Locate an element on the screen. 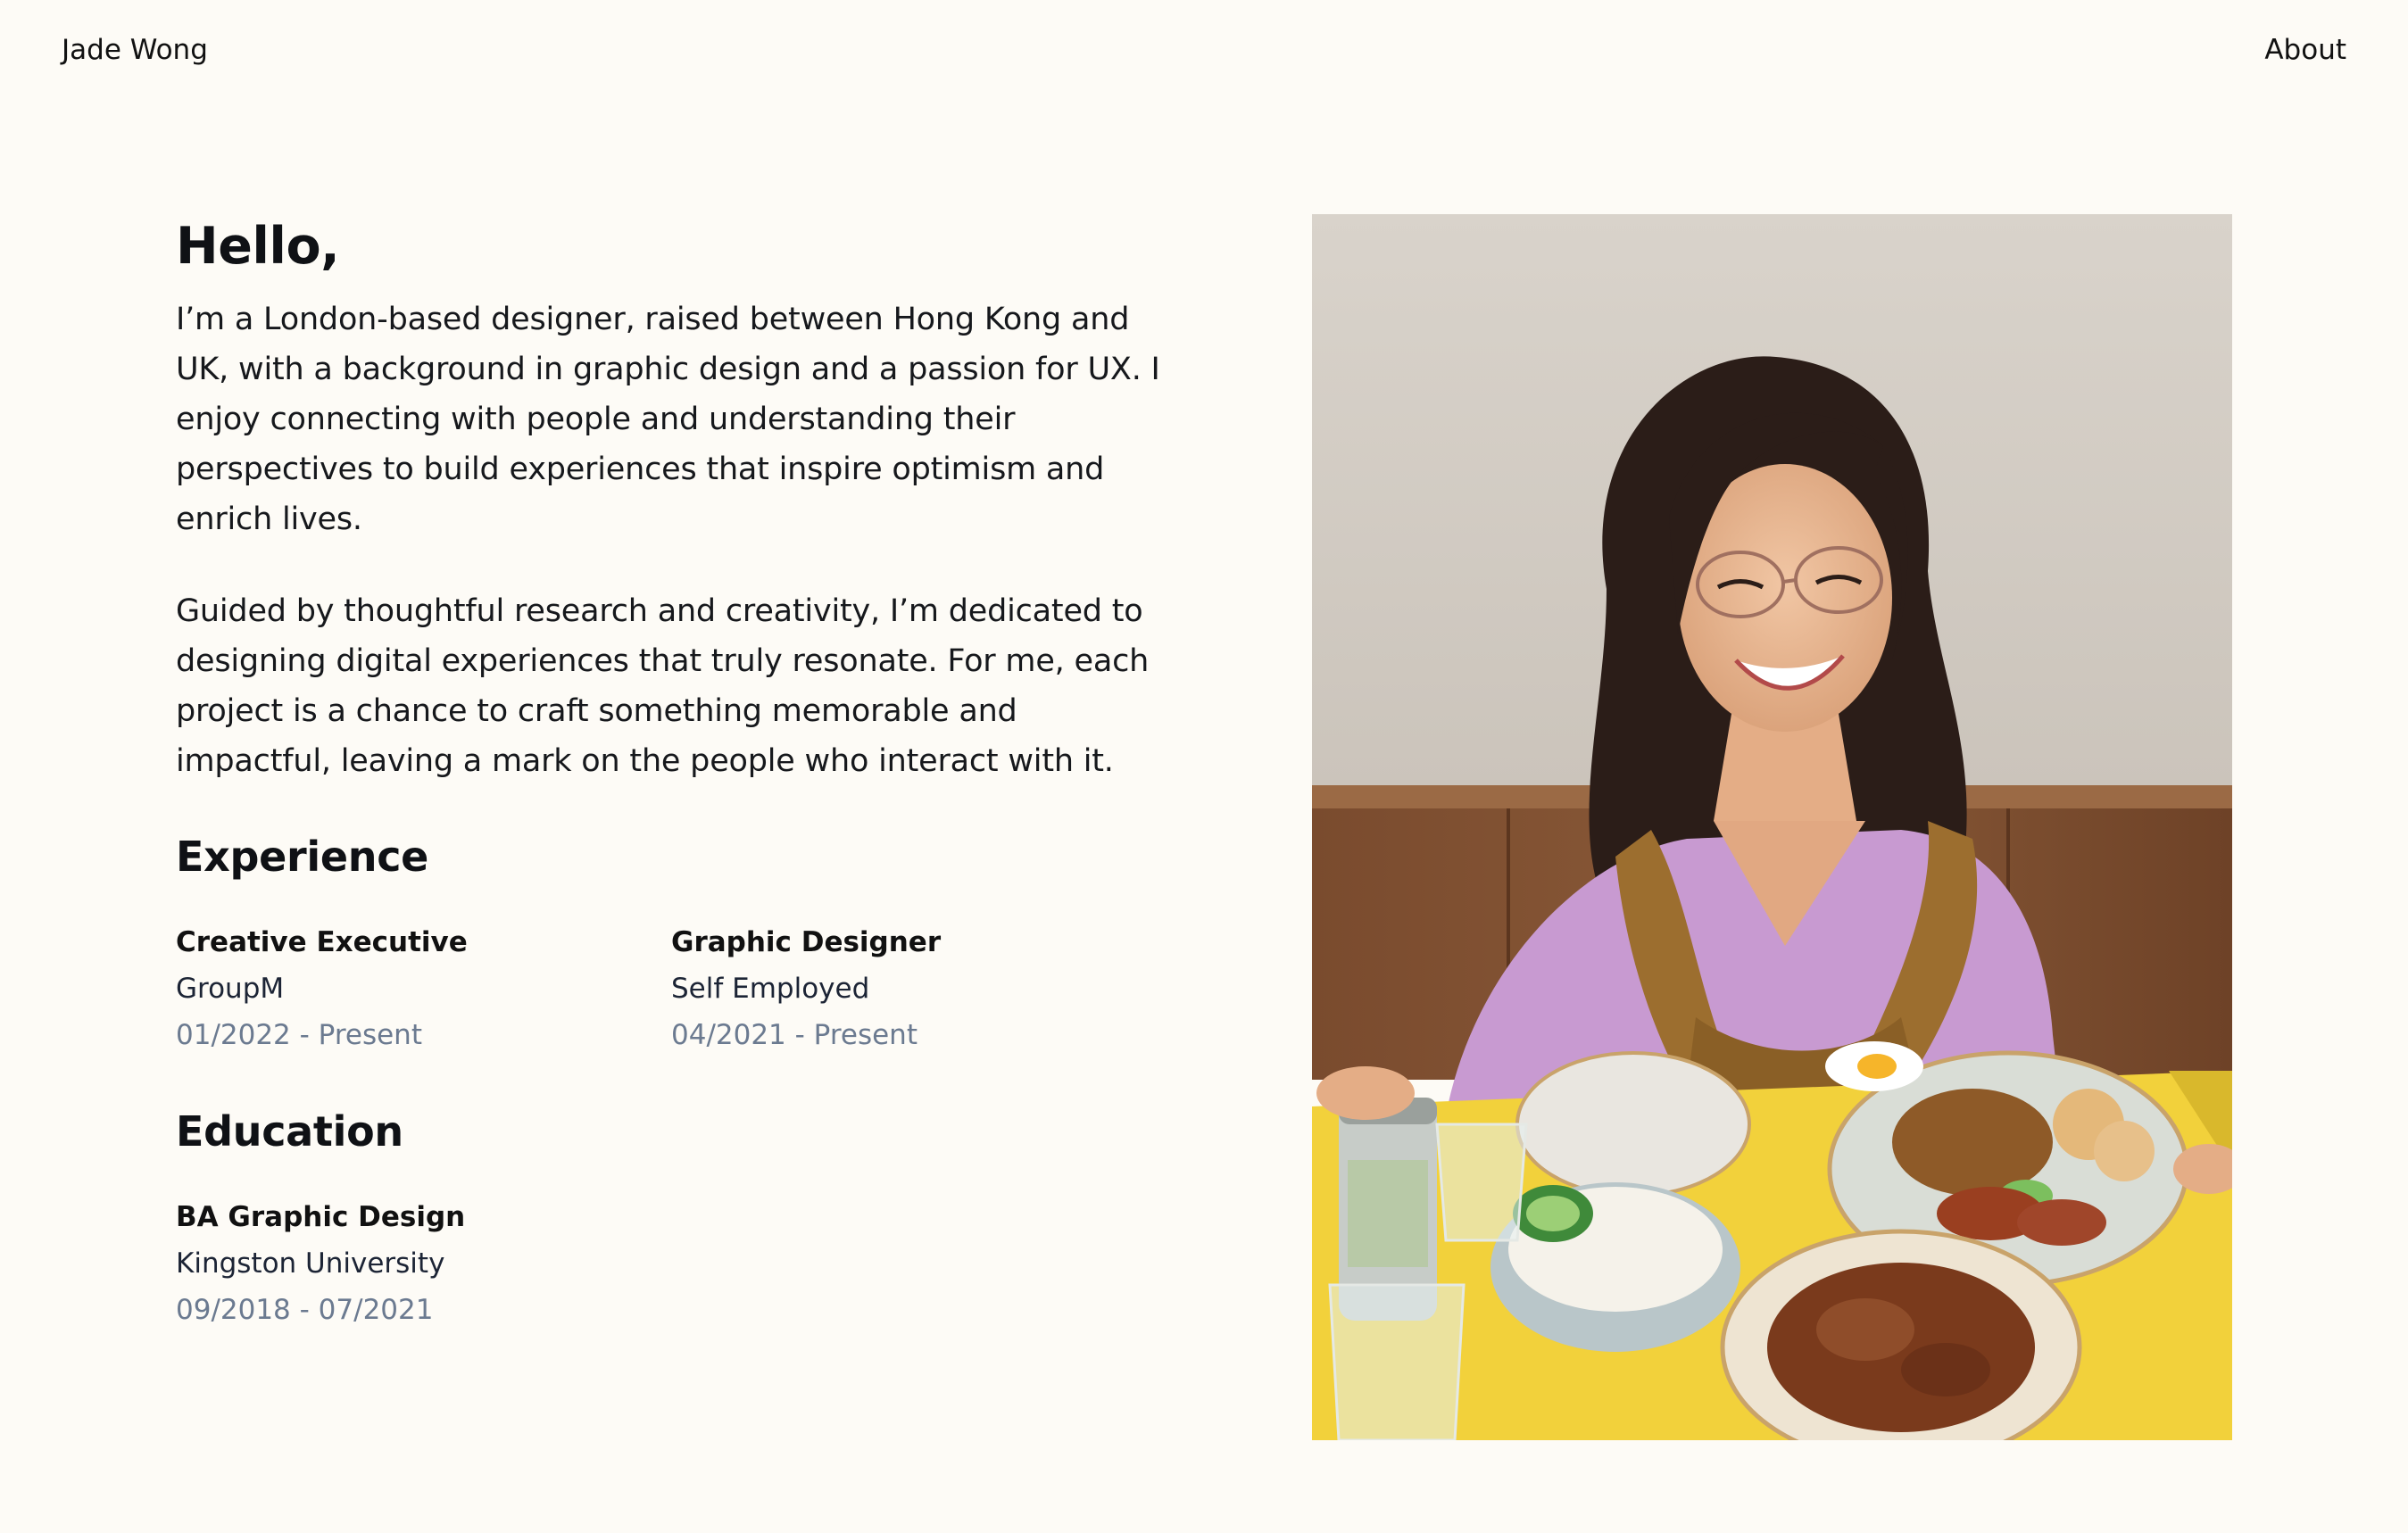  nav-about-link: About is located at coordinates (2305, 50).